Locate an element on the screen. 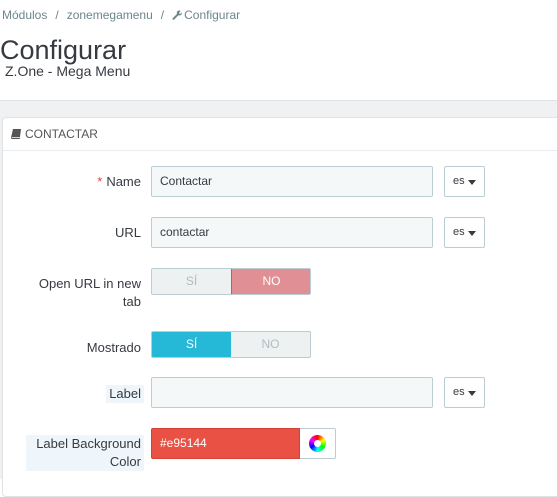 The image size is (557, 497). color-wheel-icon is located at coordinates (317, 443).